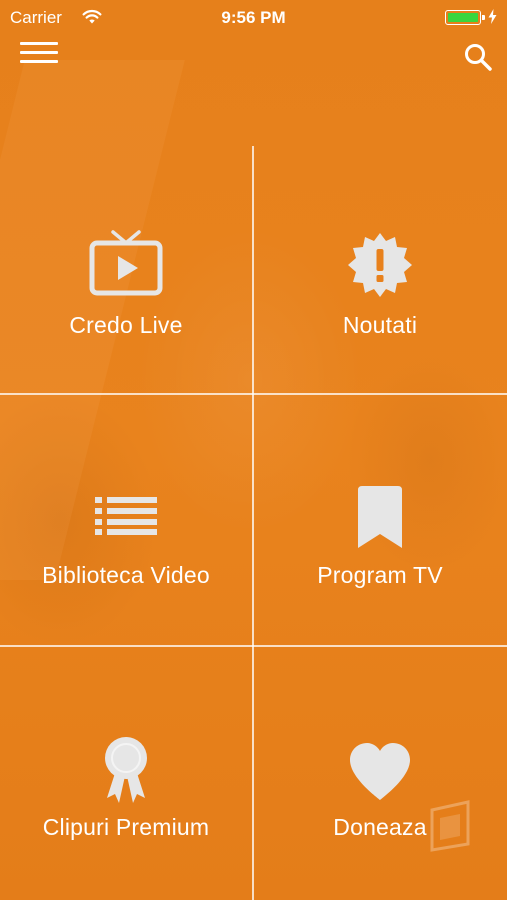 The image size is (507, 900). What do you see at coordinates (465, 17) in the screenshot?
I see `battery-icon` at bounding box center [465, 17].